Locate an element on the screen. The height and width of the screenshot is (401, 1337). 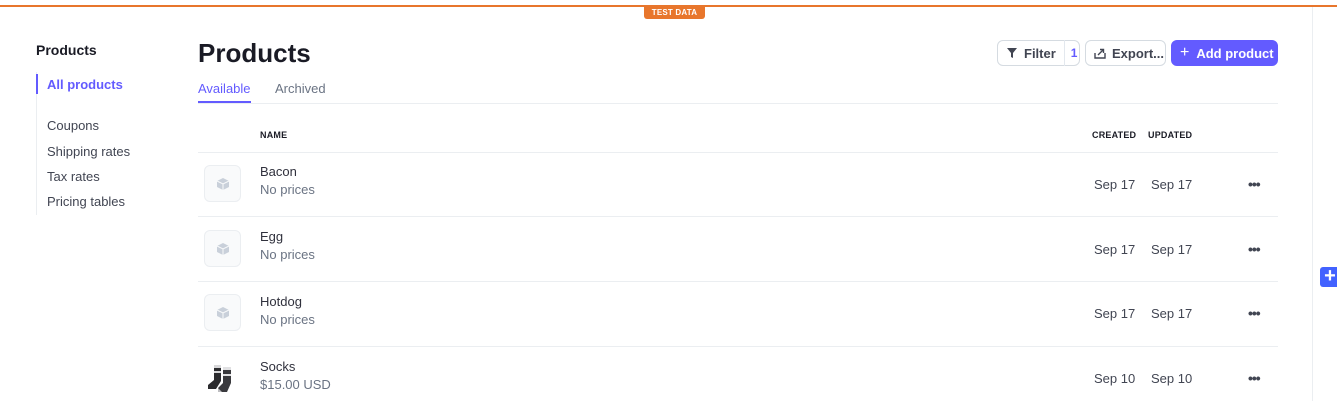
add-product-label: Add product is located at coordinates (1235, 53).